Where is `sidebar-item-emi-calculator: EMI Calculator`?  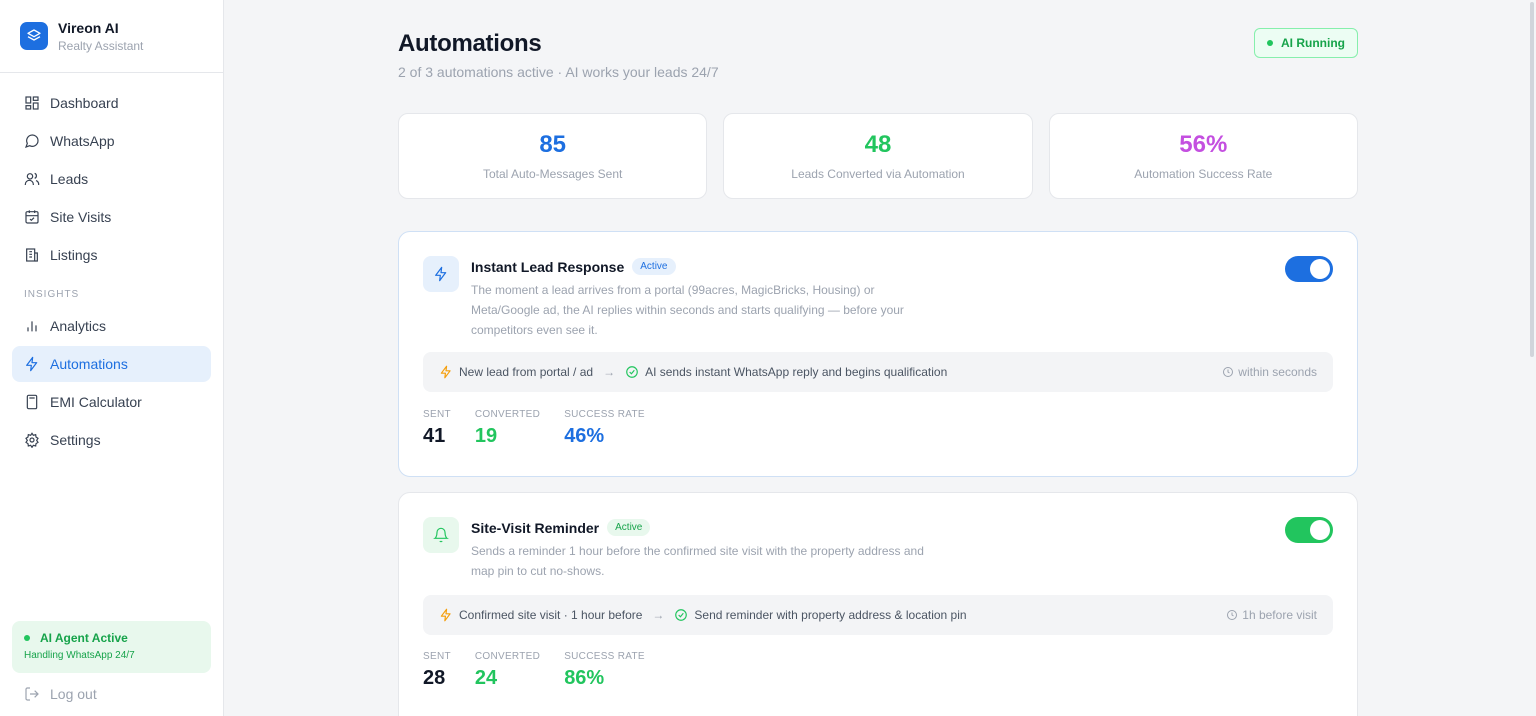 sidebar-item-emi-calculator: EMI Calculator is located at coordinates (111, 402).